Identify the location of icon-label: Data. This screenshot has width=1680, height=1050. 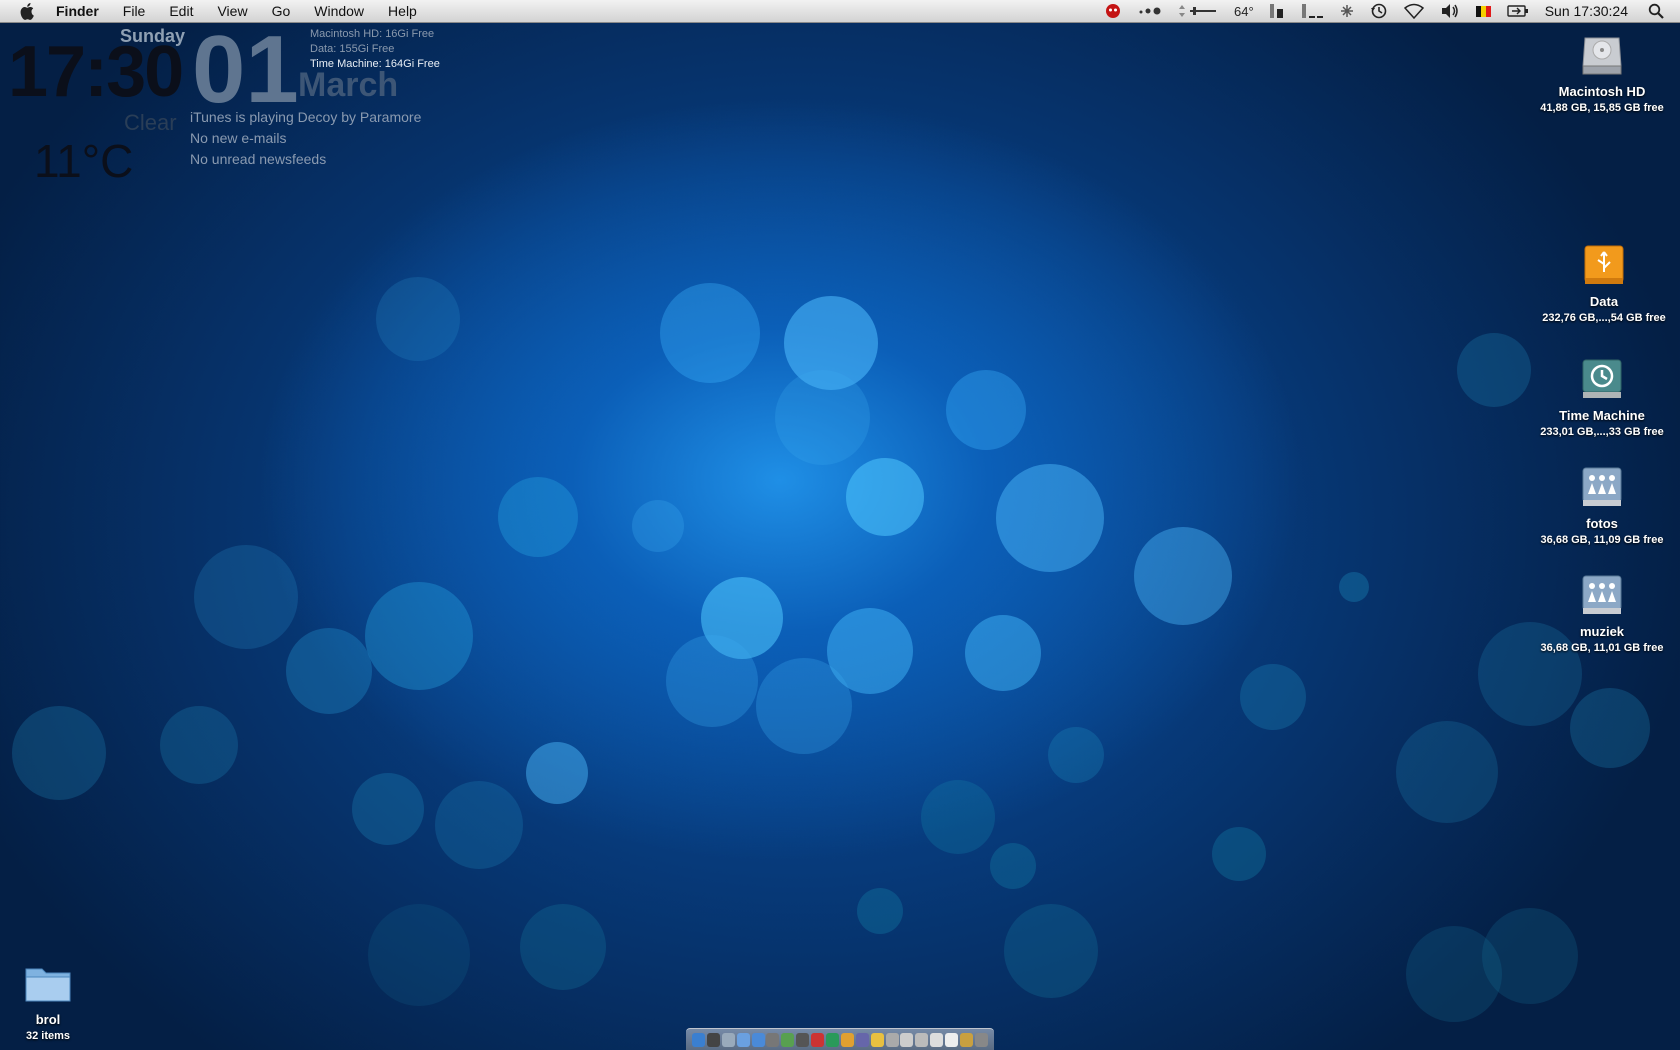
(1604, 301).